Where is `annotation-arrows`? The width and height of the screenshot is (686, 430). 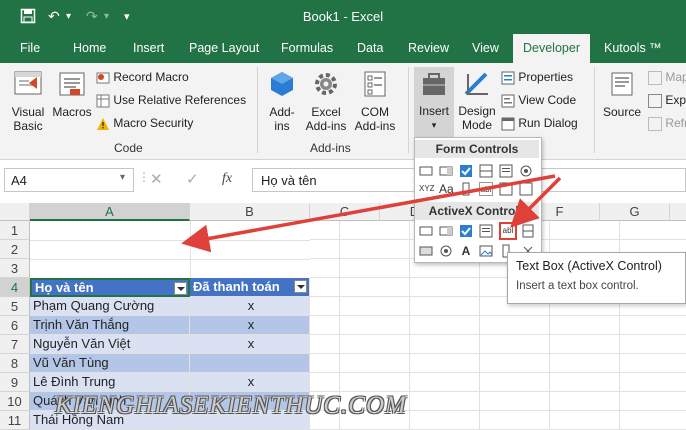 annotation-arrows is located at coordinates (371, 213).